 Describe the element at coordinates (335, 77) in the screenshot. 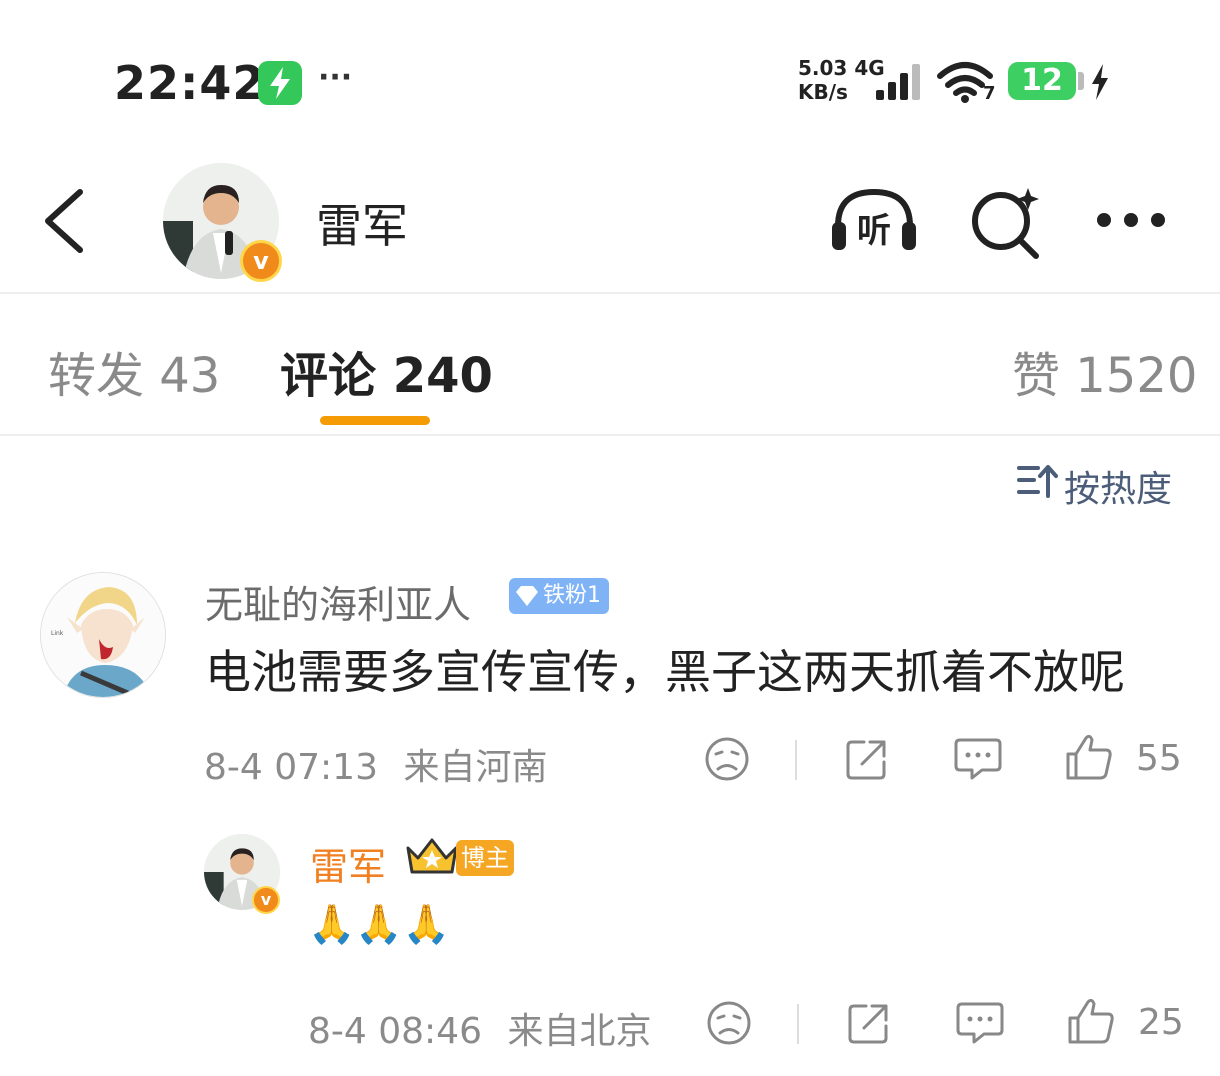

I see `status-more-dots: ···` at that location.